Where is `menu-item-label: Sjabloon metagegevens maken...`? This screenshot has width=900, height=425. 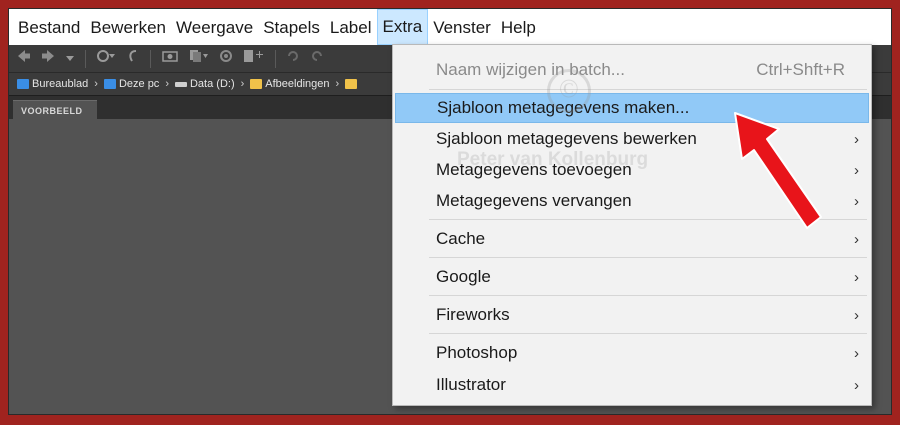
menu-item-label: Sjabloon metagegevens maken... is located at coordinates (563, 107).